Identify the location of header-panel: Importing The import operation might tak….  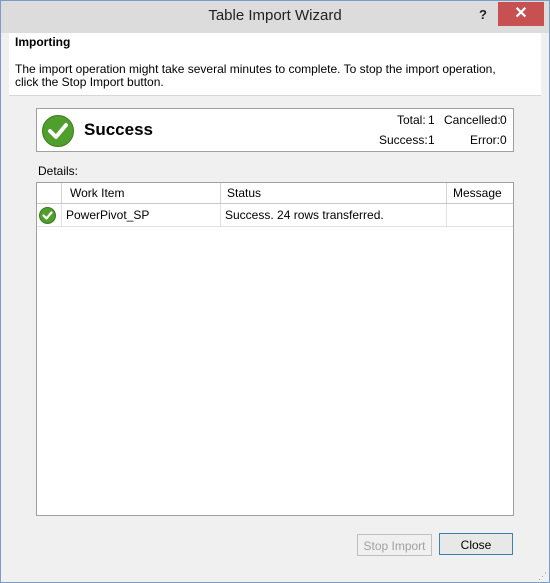
(275, 64).